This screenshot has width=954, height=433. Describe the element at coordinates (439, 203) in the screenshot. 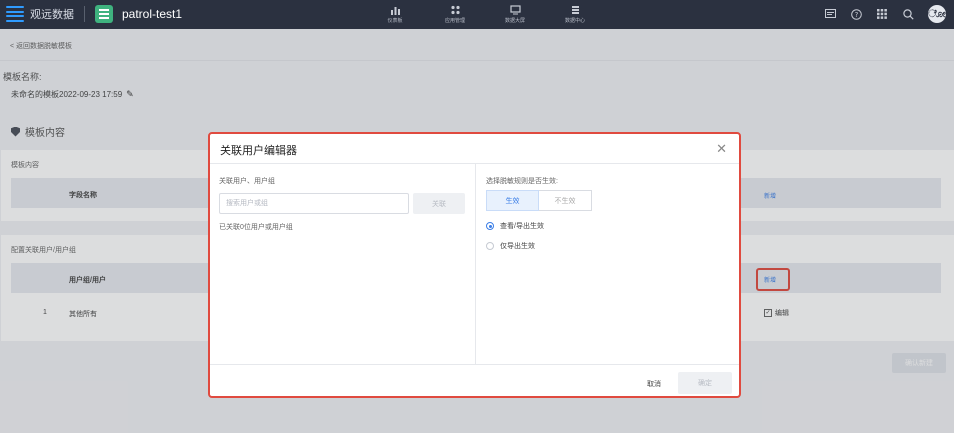

I see `link-button: 关联` at that location.